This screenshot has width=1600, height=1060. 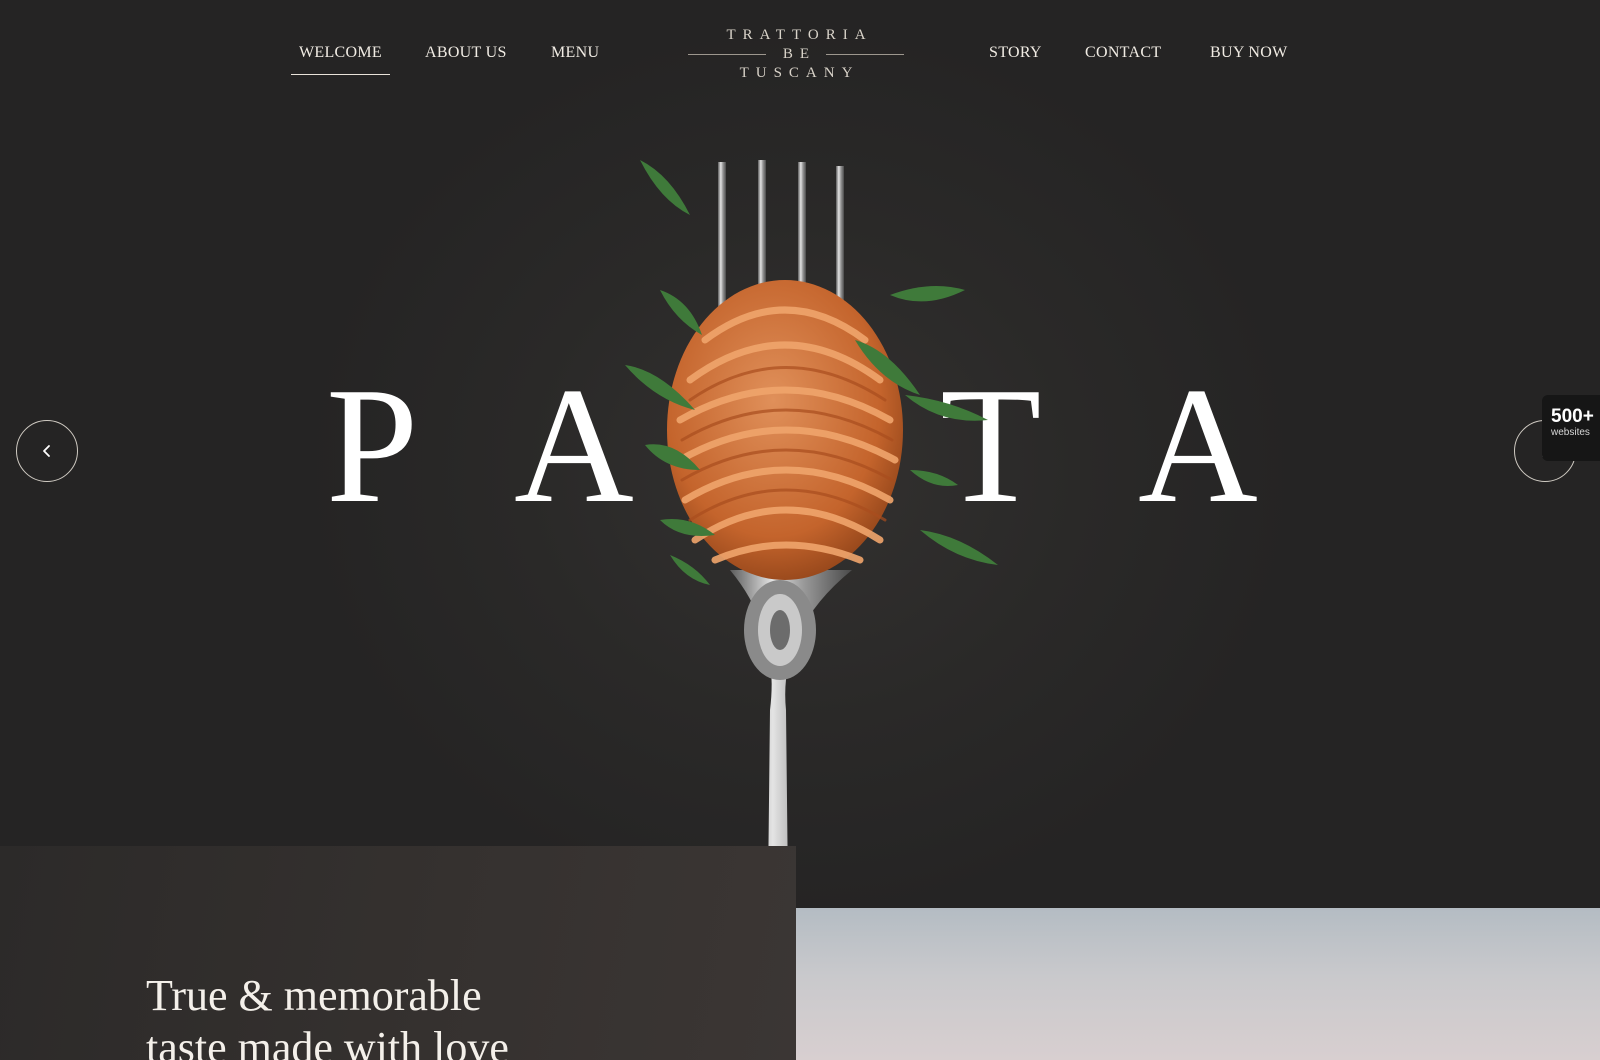 What do you see at coordinates (799, 35) in the screenshot?
I see `logo-line-1: TRATTORIA` at bounding box center [799, 35].